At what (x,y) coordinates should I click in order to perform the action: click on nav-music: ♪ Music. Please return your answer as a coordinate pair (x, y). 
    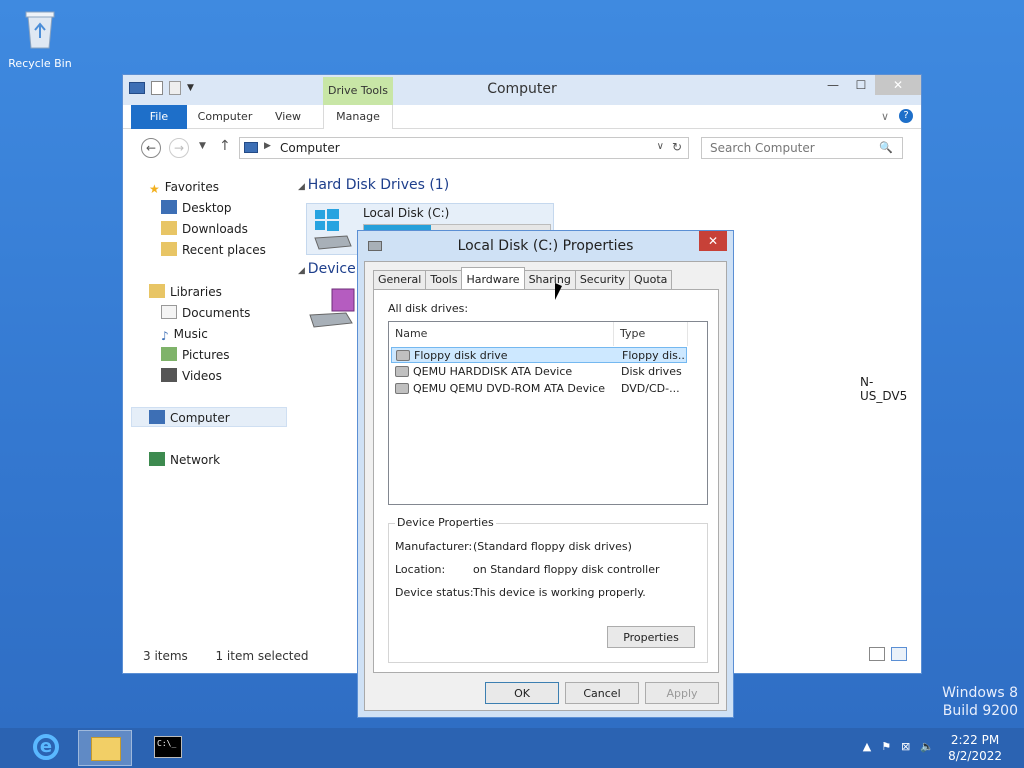
    Looking at the image, I should click on (184, 334).